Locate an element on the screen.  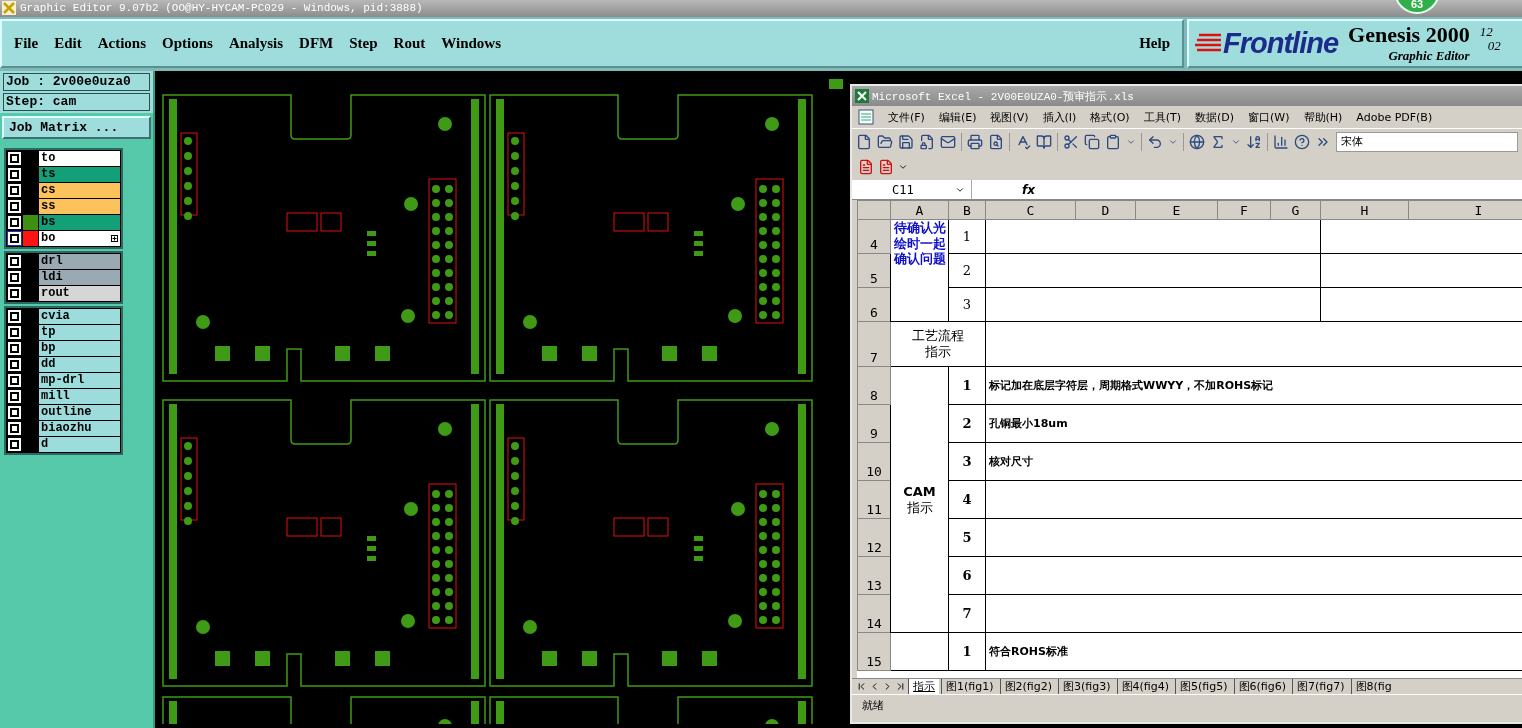
copy-icon is located at coordinates (1092, 141).